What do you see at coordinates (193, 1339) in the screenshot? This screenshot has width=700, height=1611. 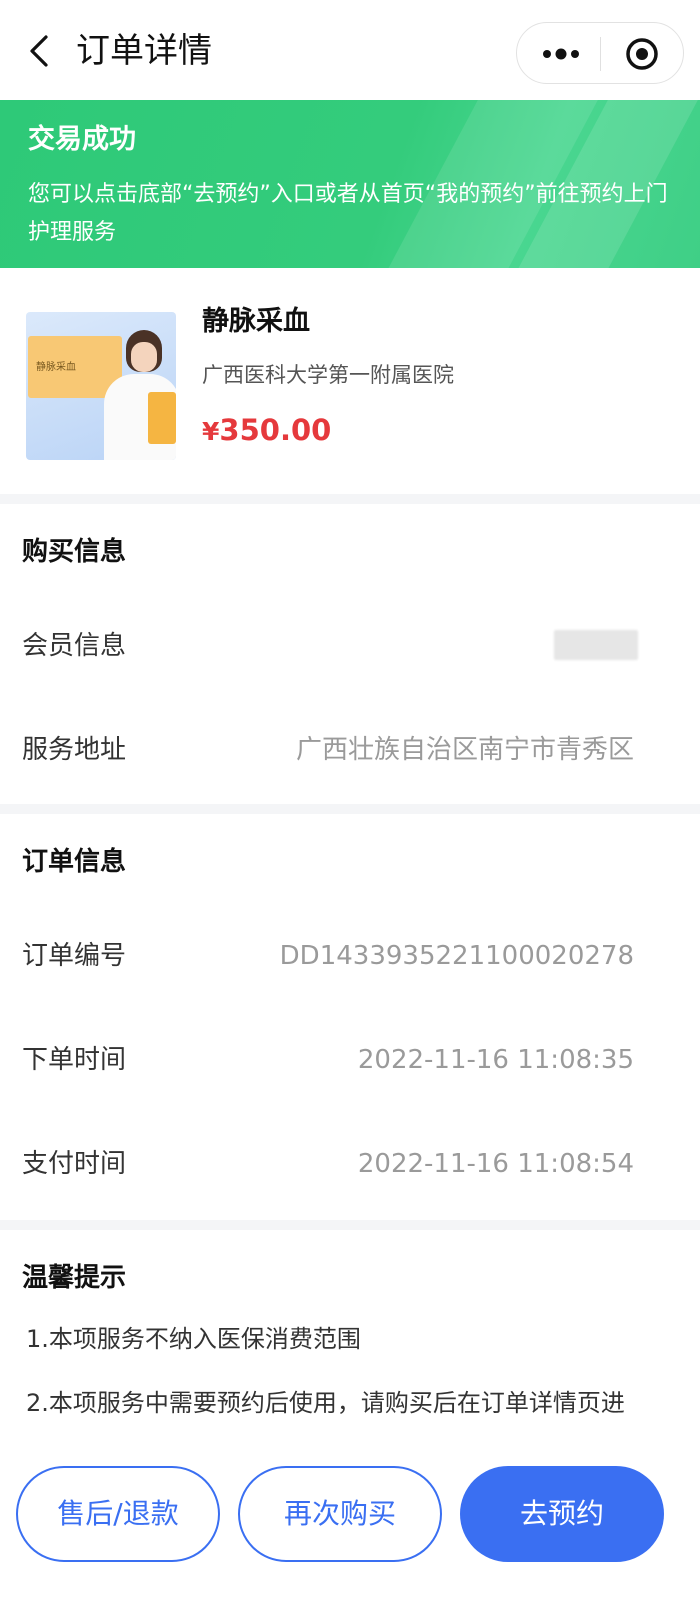 I see `tip-item: 1.本项服务不纳入医保消费范围` at bounding box center [193, 1339].